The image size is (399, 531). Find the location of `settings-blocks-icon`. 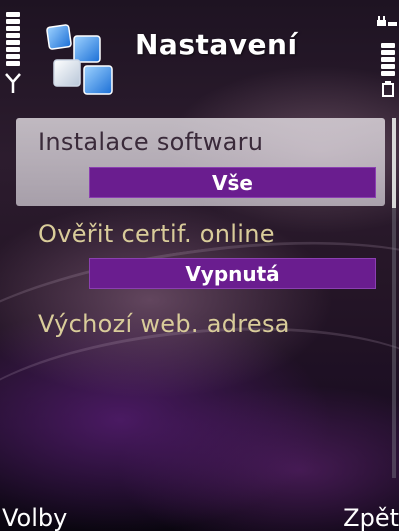

settings-blocks-icon is located at coordinates (79, 59).